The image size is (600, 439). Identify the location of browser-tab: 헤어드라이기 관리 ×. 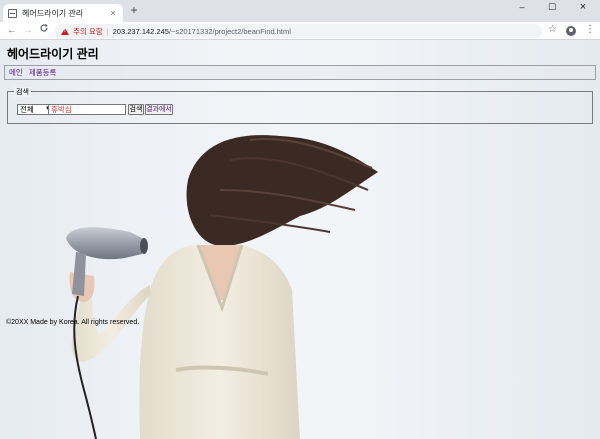
(63, 13).